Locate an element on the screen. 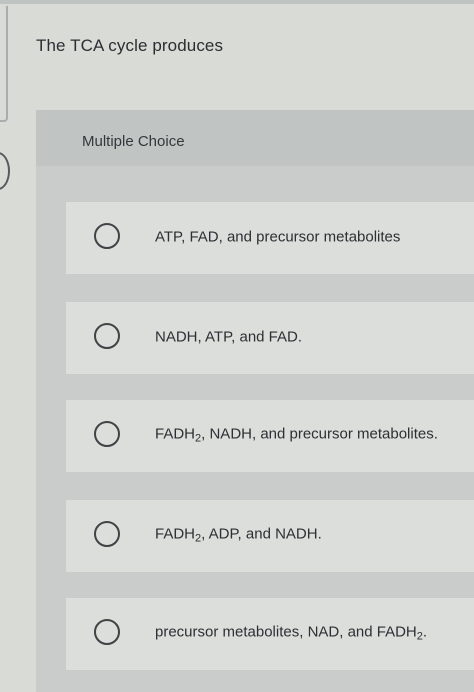 The image size is (474, 692). answer-option-2: NADH, ATP, and FAD. is located at coordinates (270, 338).